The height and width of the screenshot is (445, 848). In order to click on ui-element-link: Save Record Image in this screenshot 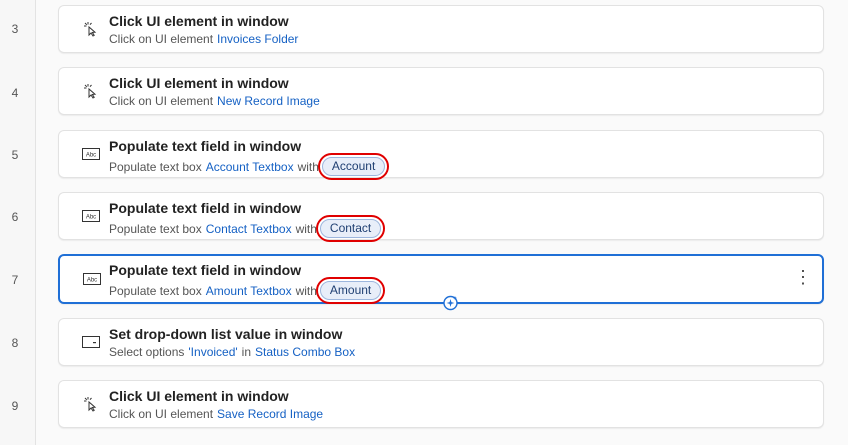, I will do `click(270, 414)`.